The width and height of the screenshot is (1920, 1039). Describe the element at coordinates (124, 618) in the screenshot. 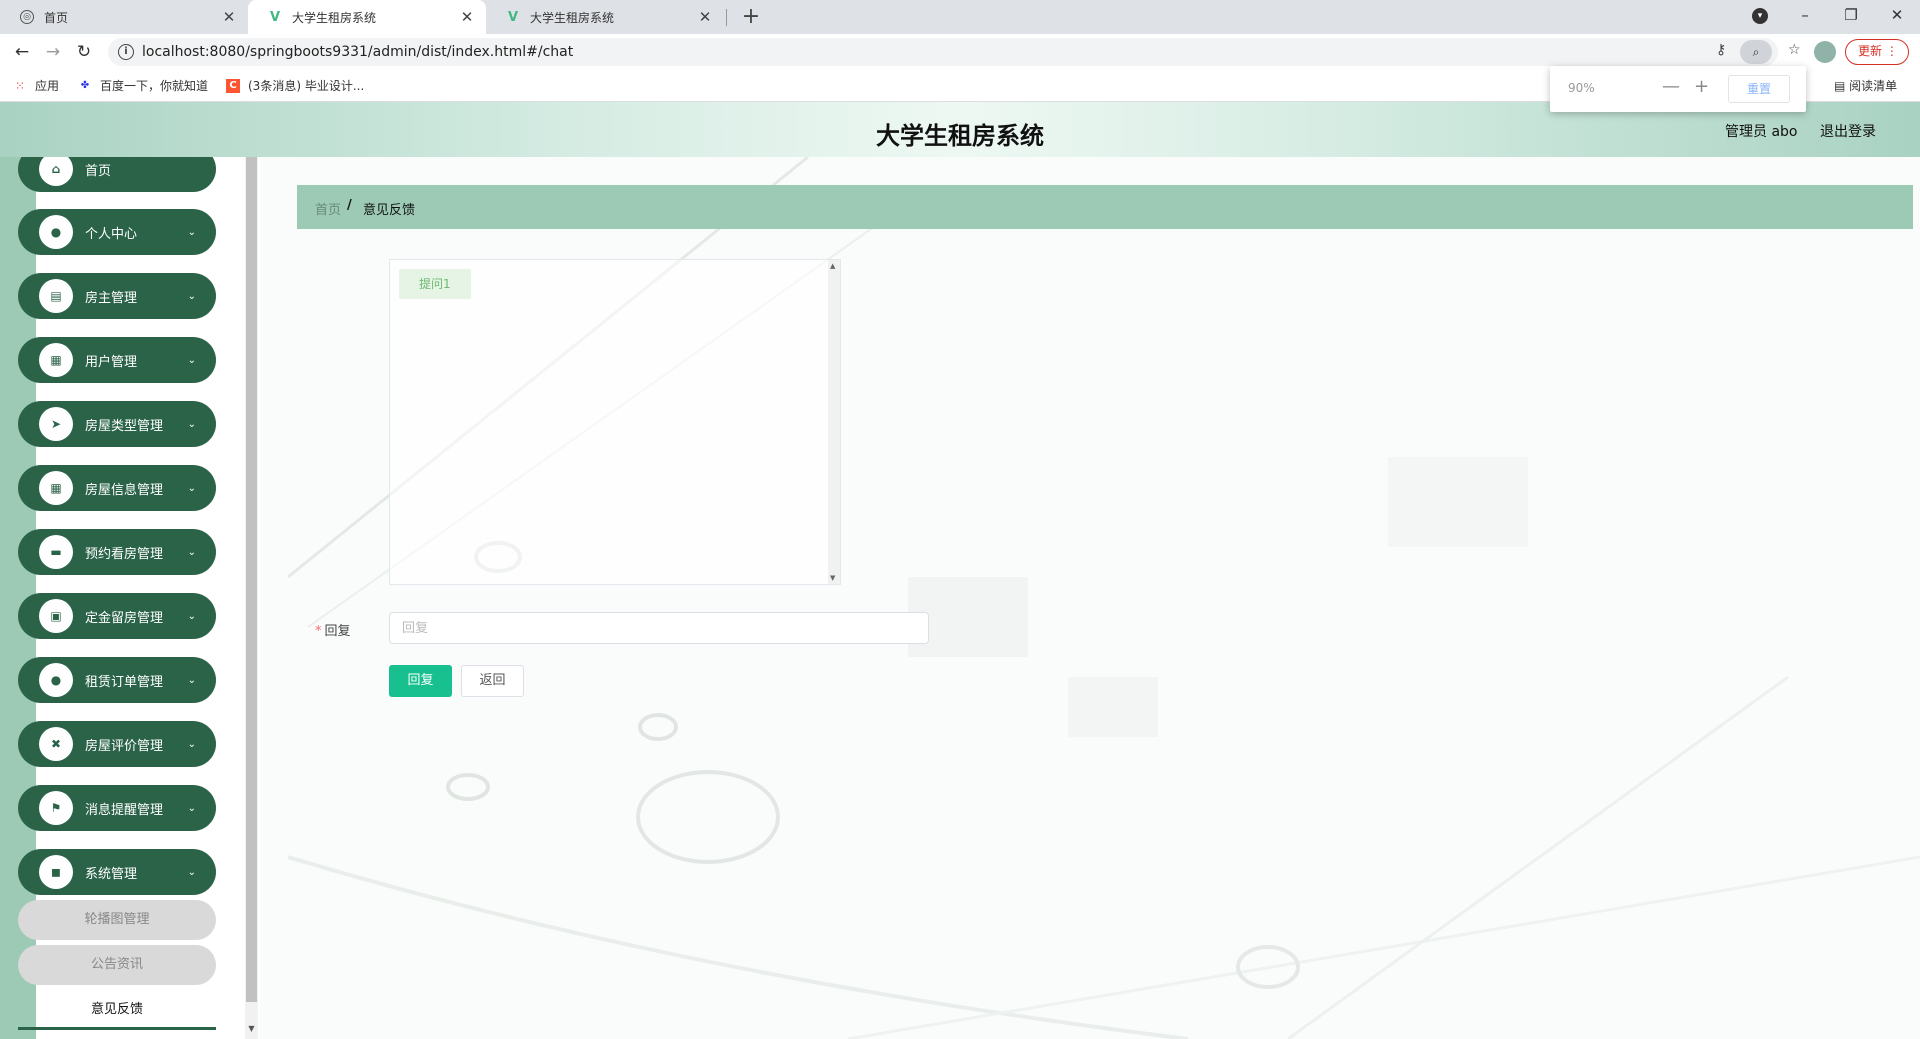

I see `sidebar-item-label: 定金留房管理` at that location.